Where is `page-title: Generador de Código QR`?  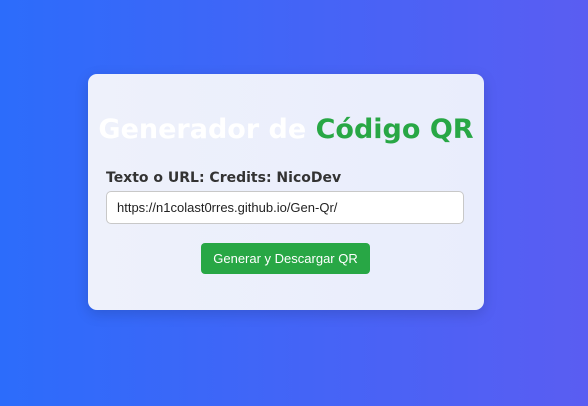
page-title: Generador de Código QR is located at coordinates (286, 129).